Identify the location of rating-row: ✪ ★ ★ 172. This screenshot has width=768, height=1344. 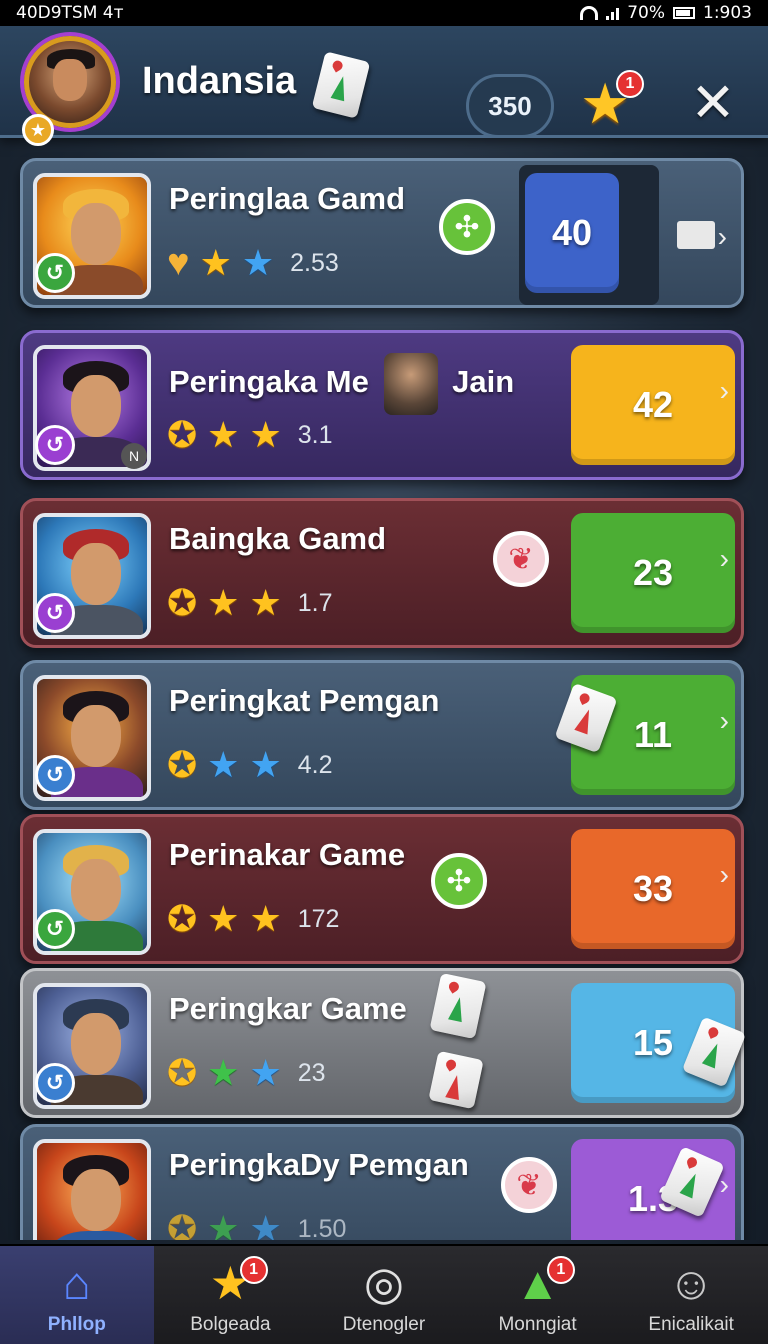
(253, 919).